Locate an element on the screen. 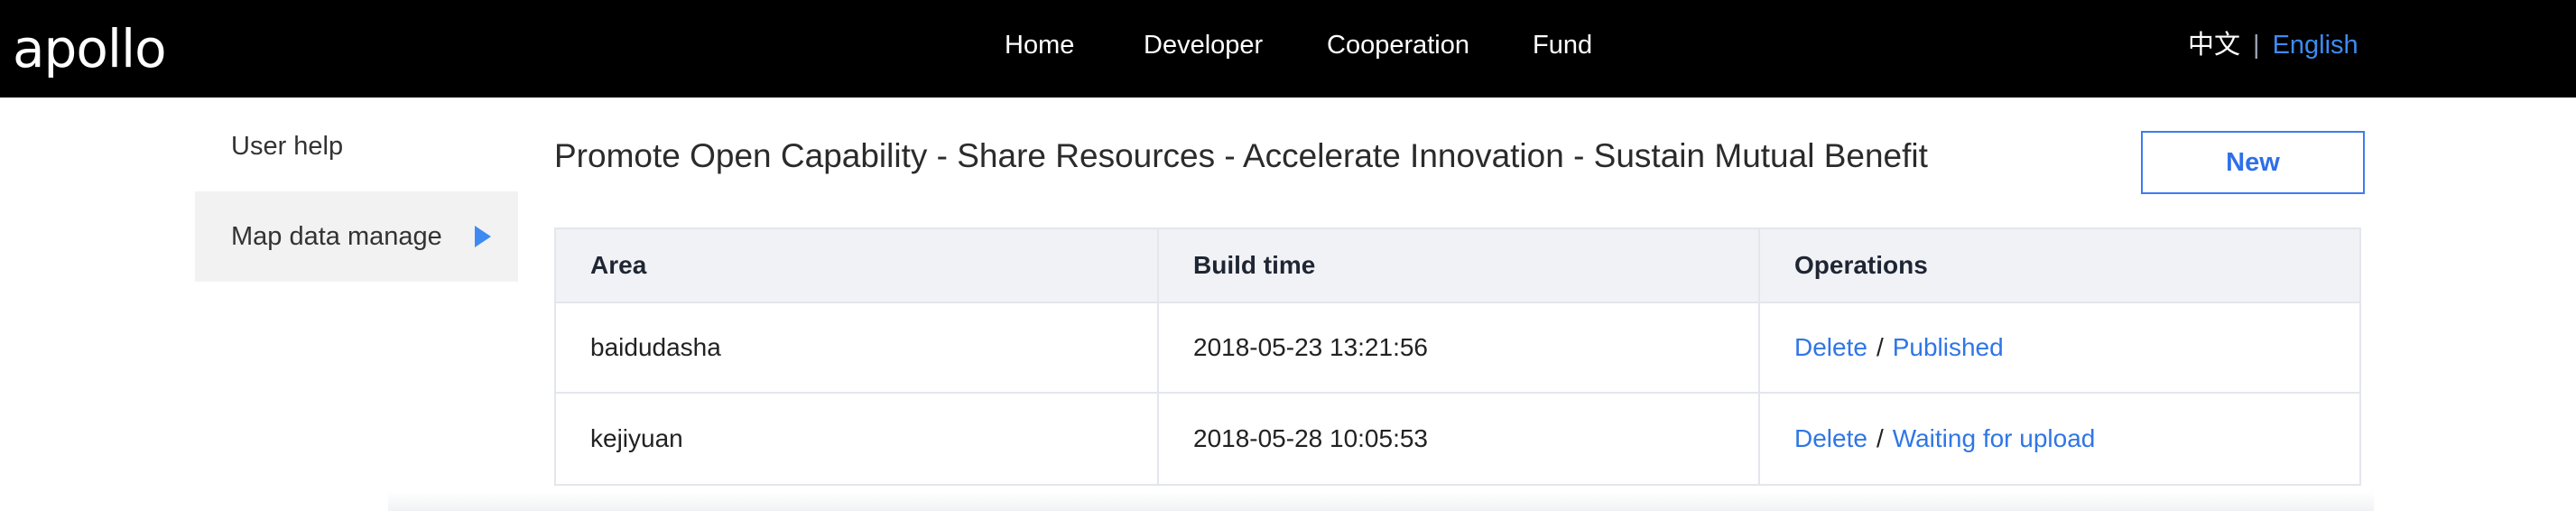 This screenshot has width=2576, height=511. apollo-logo: apollo is located at coordinates (90, 48).